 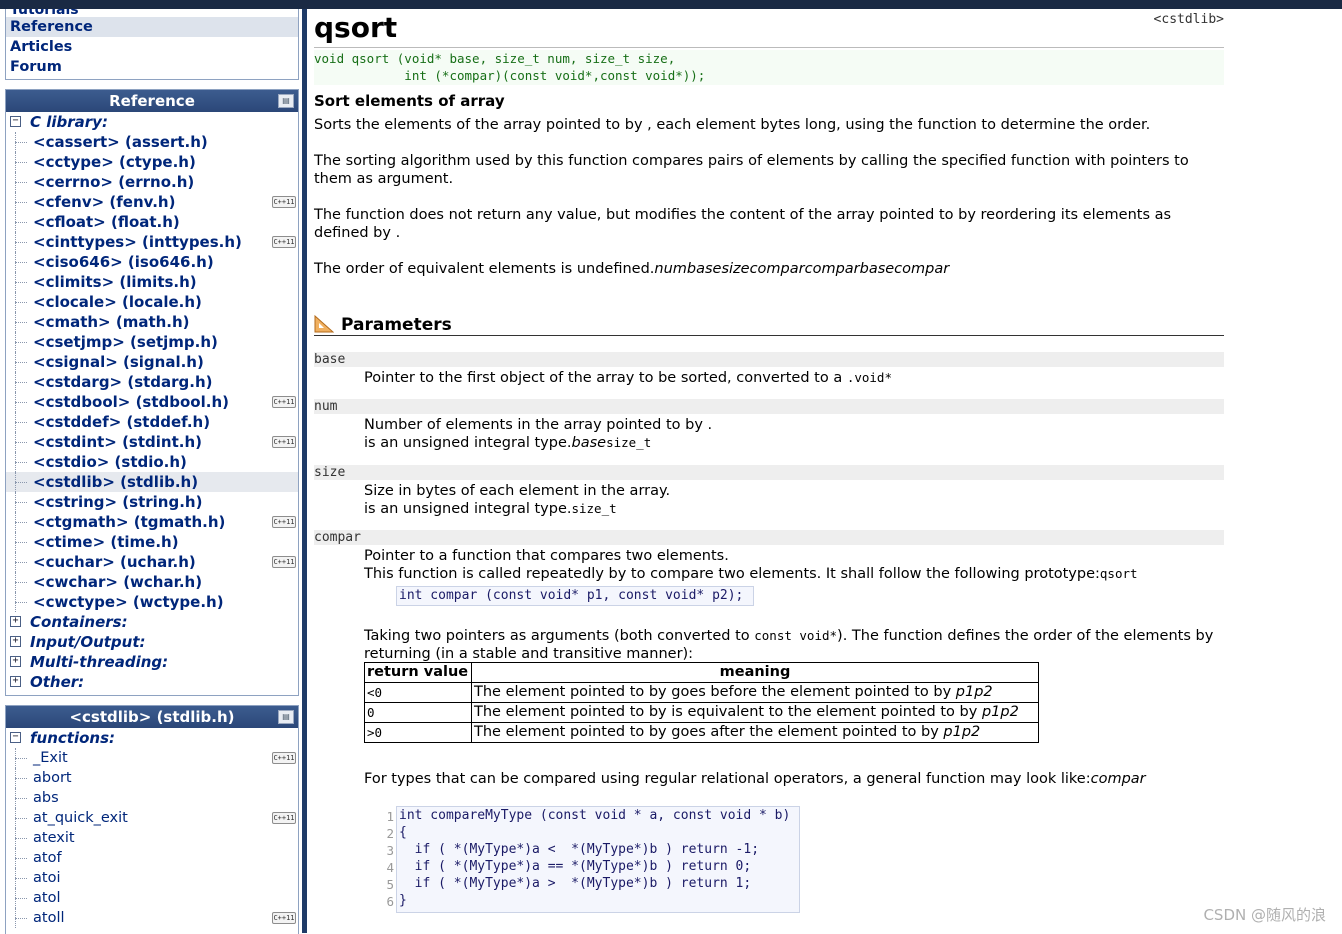 I want to click on header-link: <cstdlib> (stdlib.h), so click(x=115, y=482).